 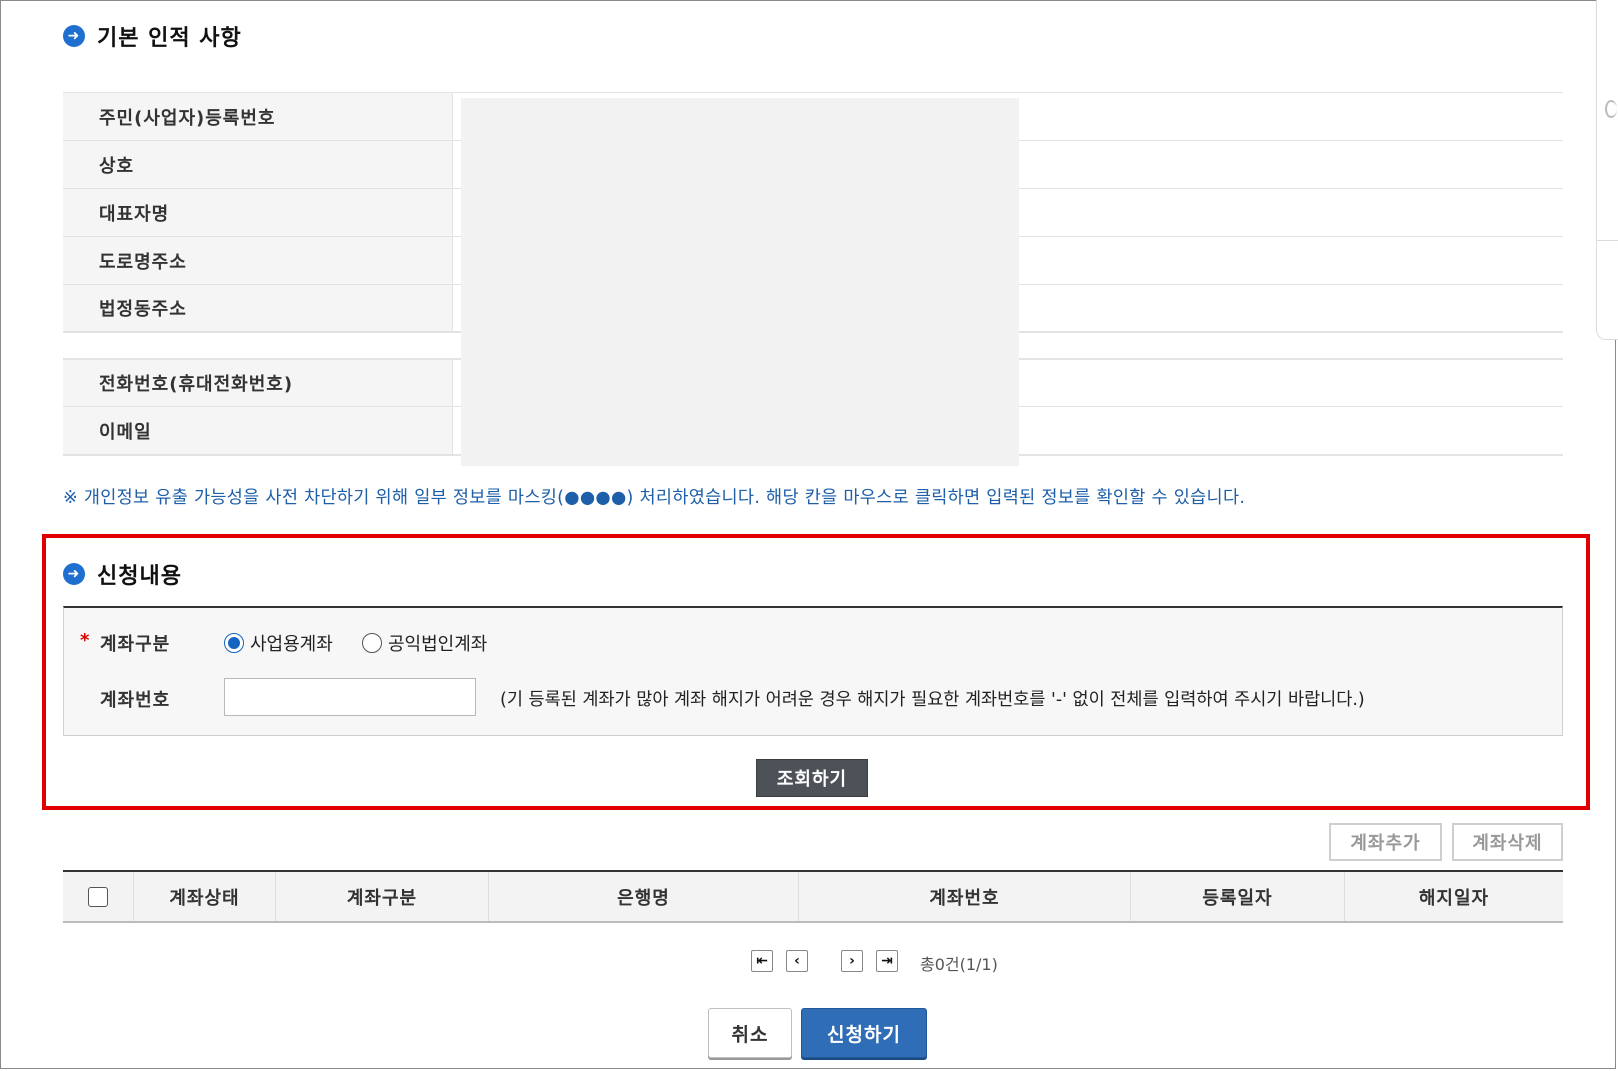 I want to click on required-mark: *, so click(x=85, y=640).